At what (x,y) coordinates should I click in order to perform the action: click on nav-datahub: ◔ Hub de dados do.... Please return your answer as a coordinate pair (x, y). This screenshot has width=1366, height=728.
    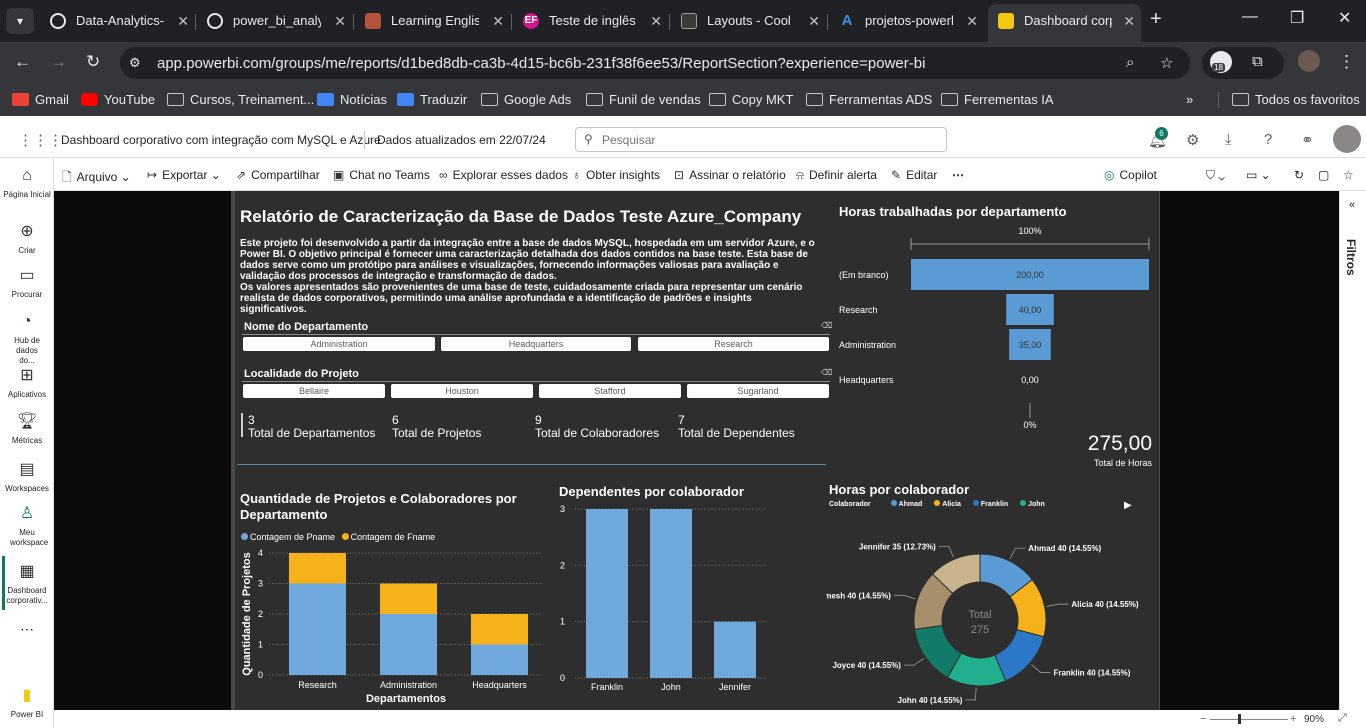
    Looking at the image, I should click on (27, 339).